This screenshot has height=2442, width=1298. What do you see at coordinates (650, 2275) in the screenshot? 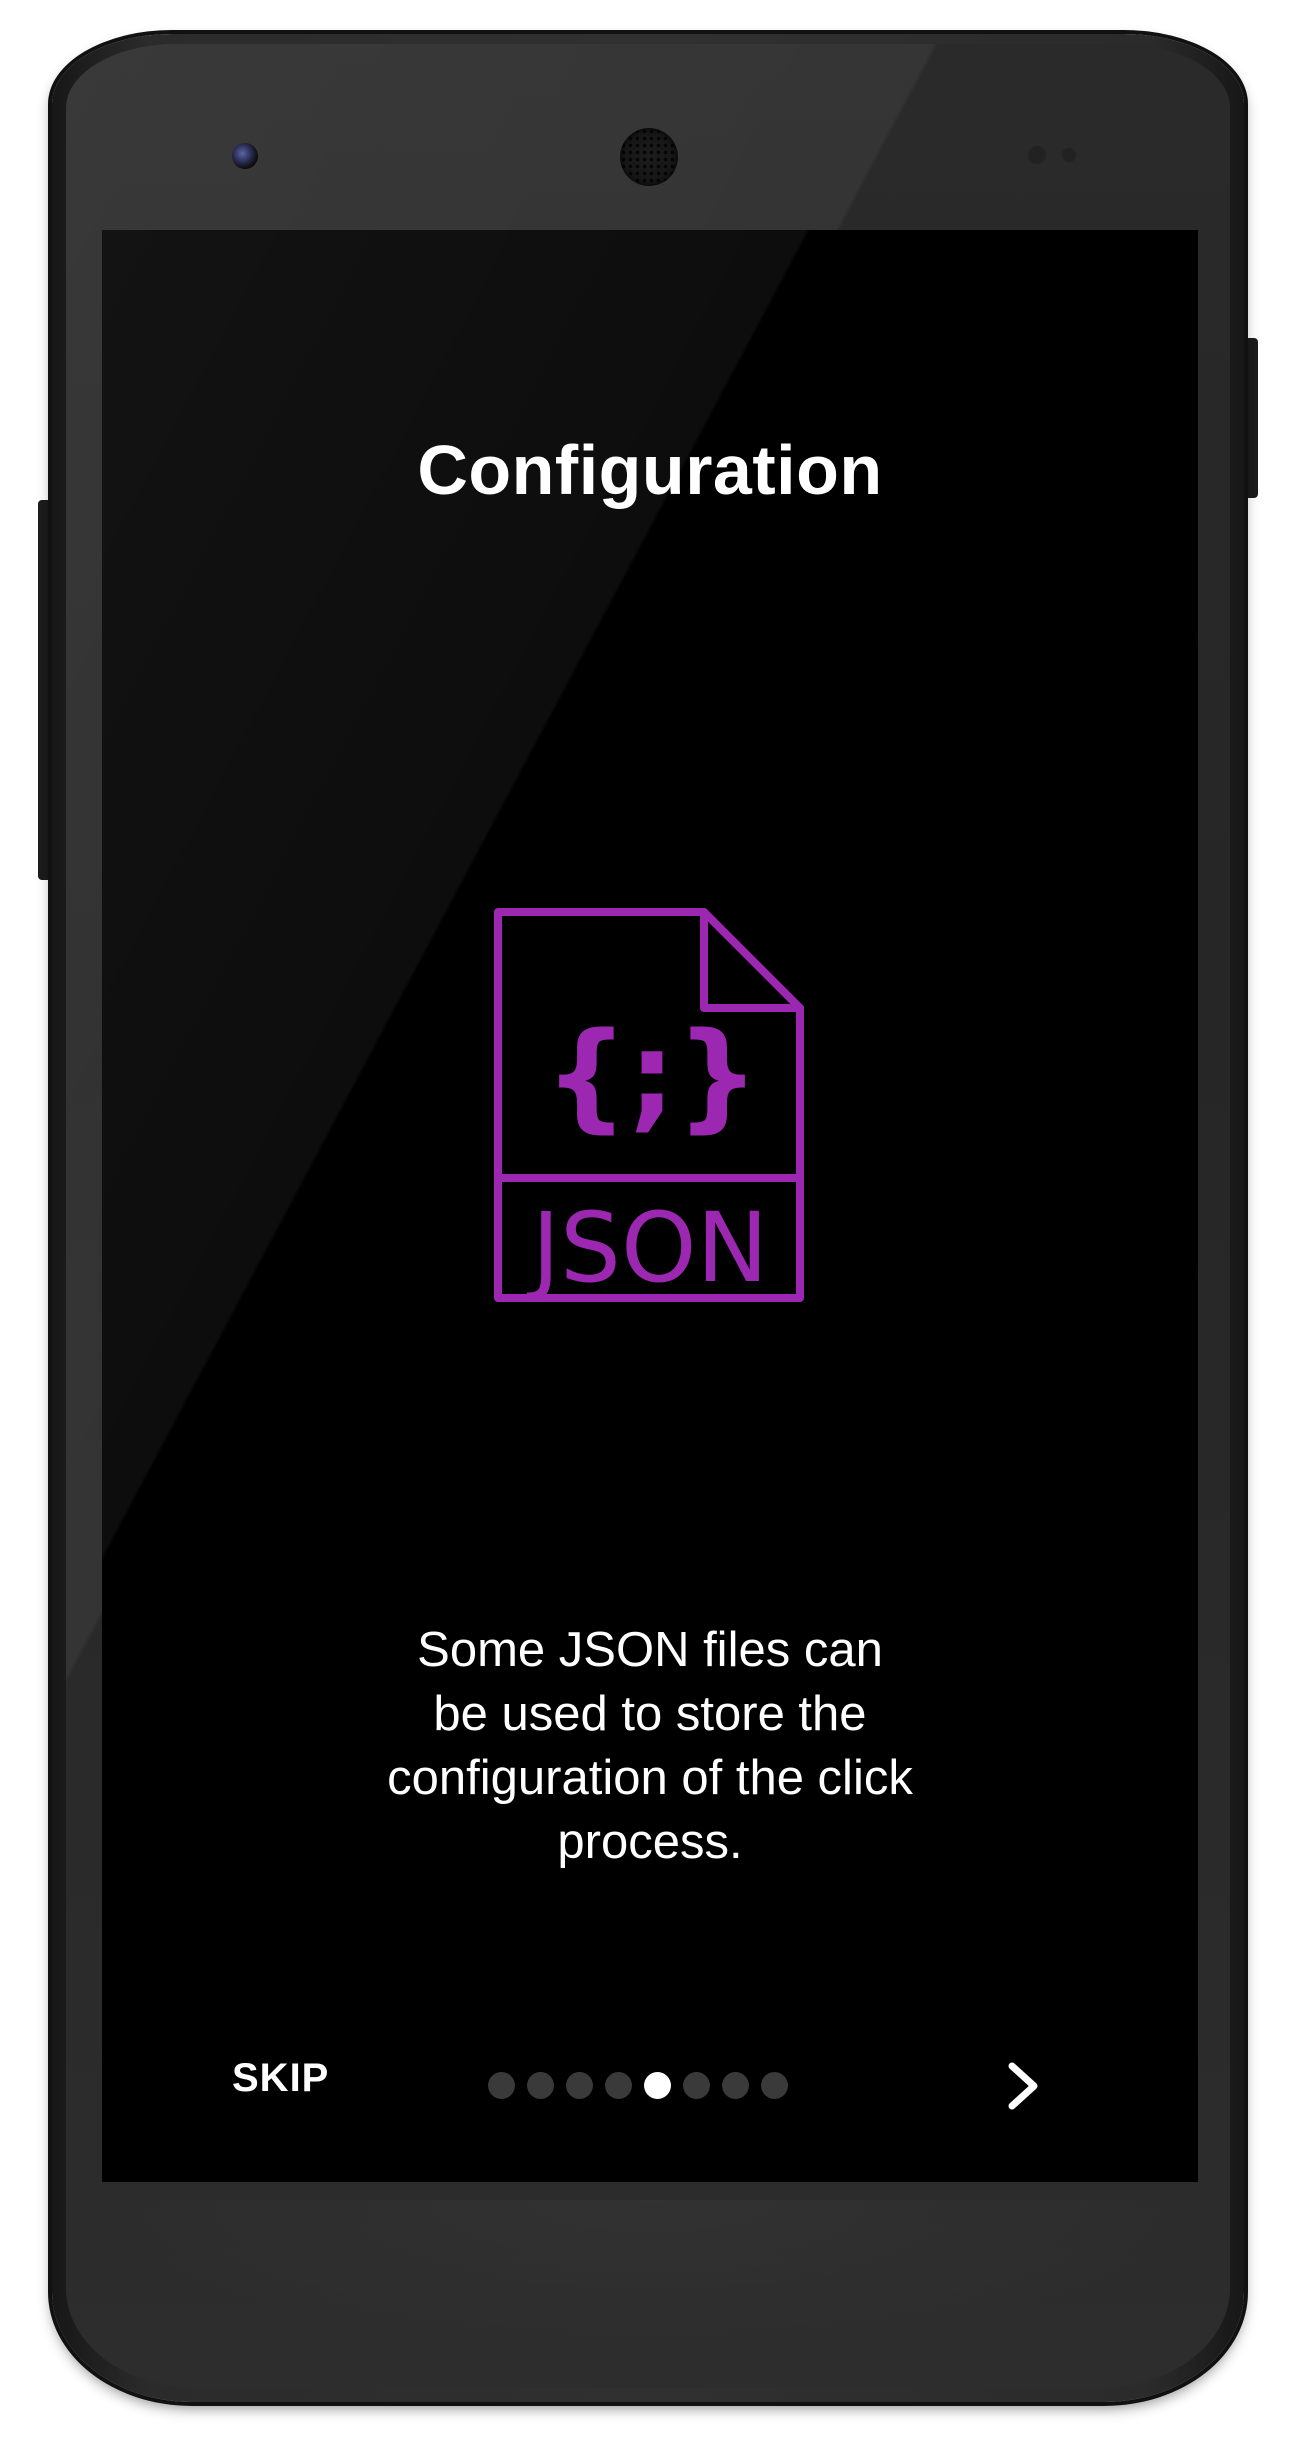
I see `chin-reflection` at bounding box center [650, 2275].